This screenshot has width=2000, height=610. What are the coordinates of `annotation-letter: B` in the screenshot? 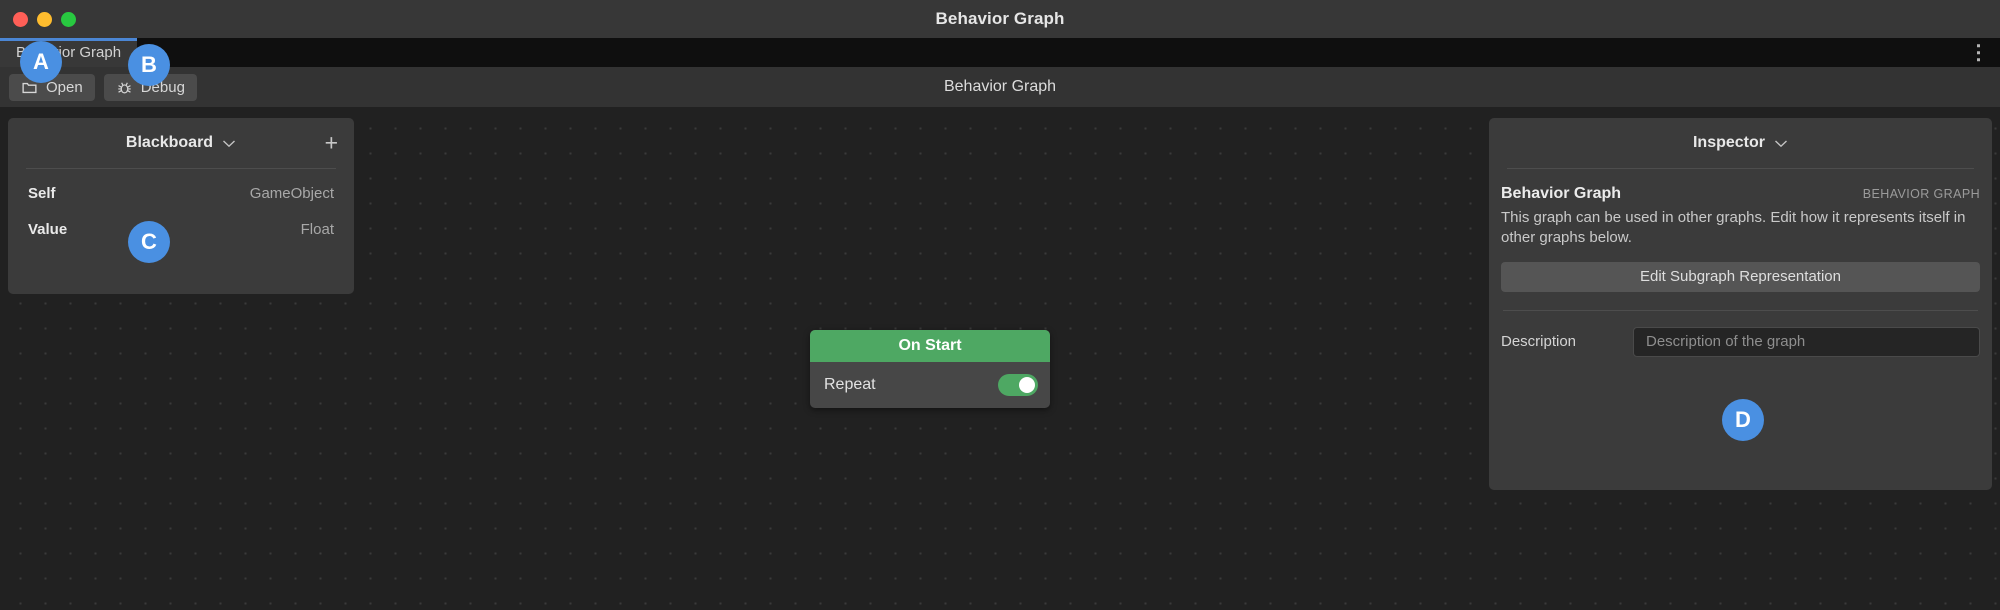 It's located at (149, 64).